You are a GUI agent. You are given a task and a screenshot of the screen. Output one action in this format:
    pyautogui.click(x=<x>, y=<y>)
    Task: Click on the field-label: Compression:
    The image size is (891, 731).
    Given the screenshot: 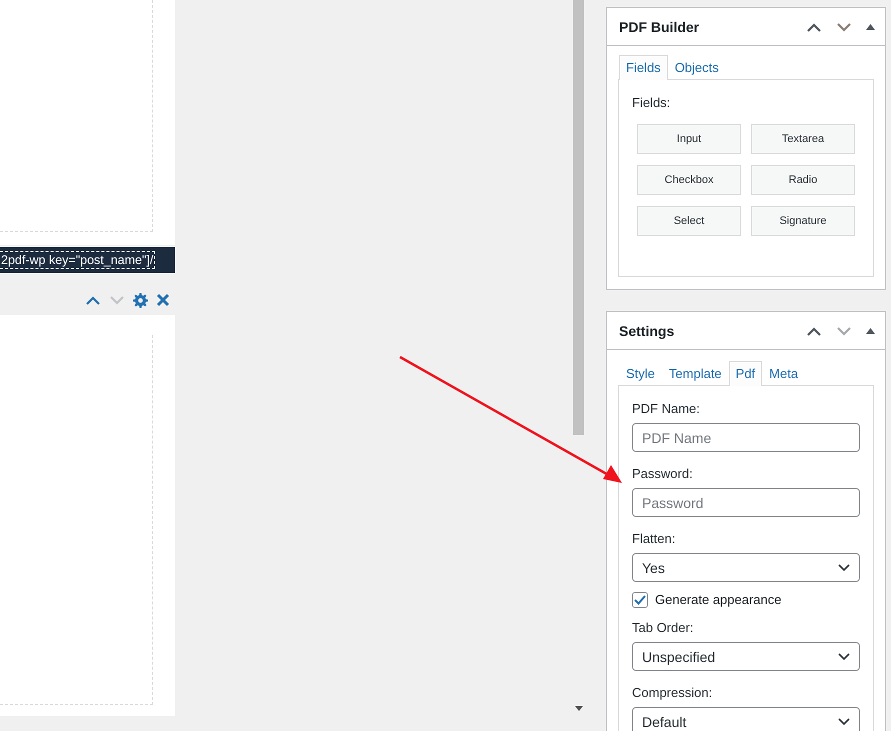 What is the action you would take?
    pyautogui.click(x=673, y=692)
    